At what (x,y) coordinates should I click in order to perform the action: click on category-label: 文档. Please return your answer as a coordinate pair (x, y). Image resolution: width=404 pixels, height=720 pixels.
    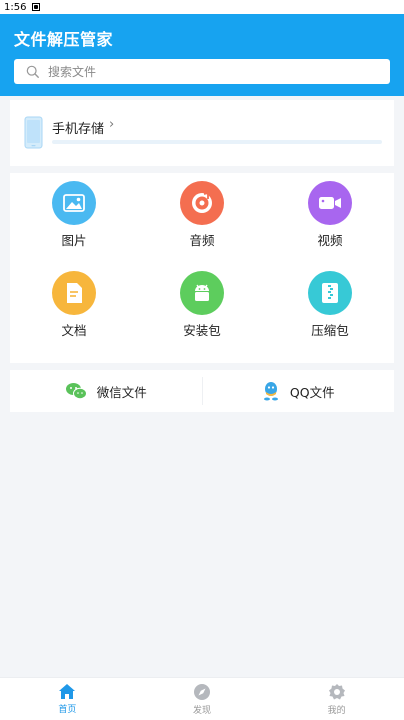
    Looking at the image, I should click on (74, 330).